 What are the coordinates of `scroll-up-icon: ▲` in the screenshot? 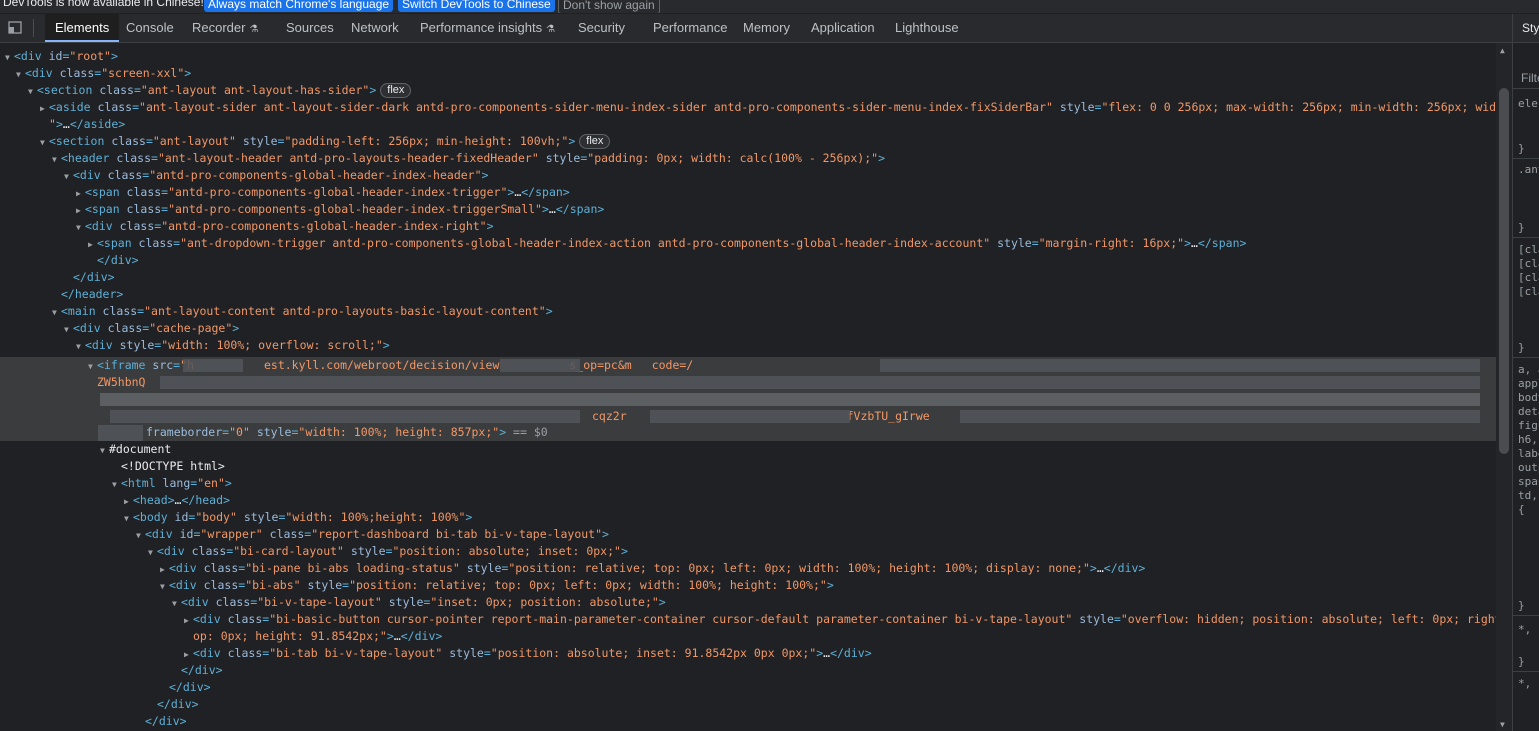 It's located at (1502, 50).